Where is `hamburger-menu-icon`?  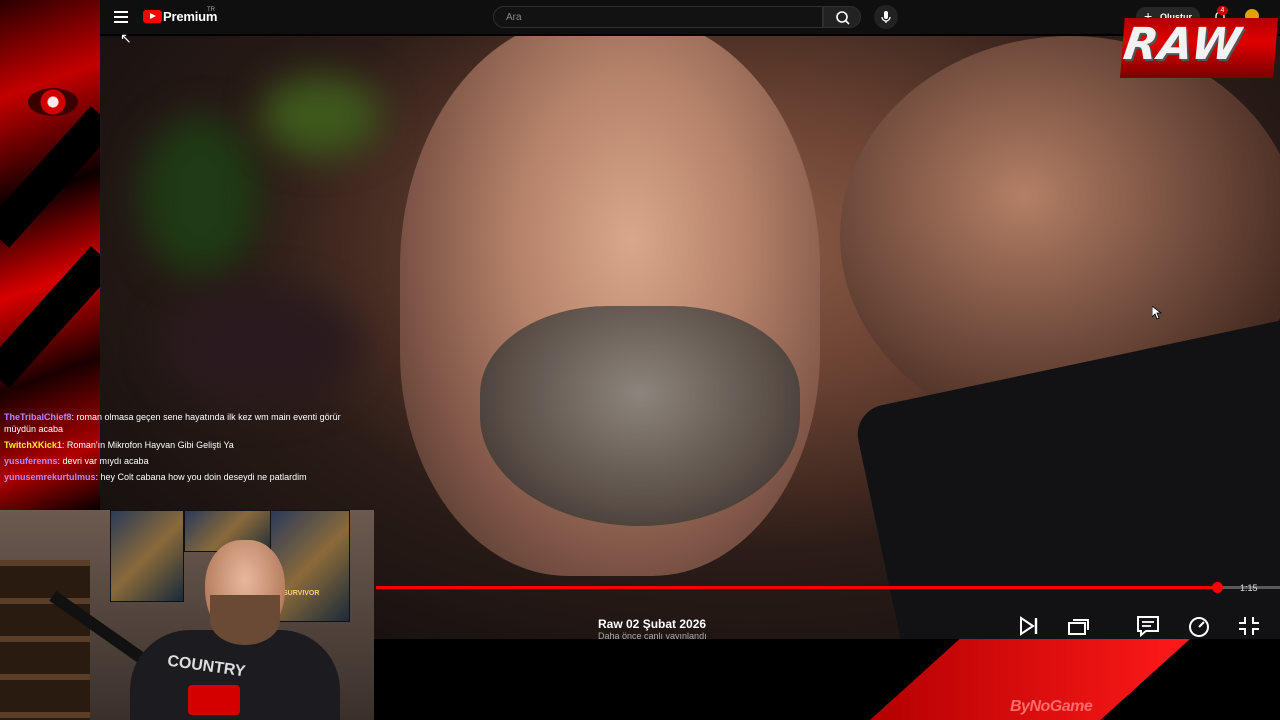
hamburger-menu-icon is located at coordinates (121, 17).